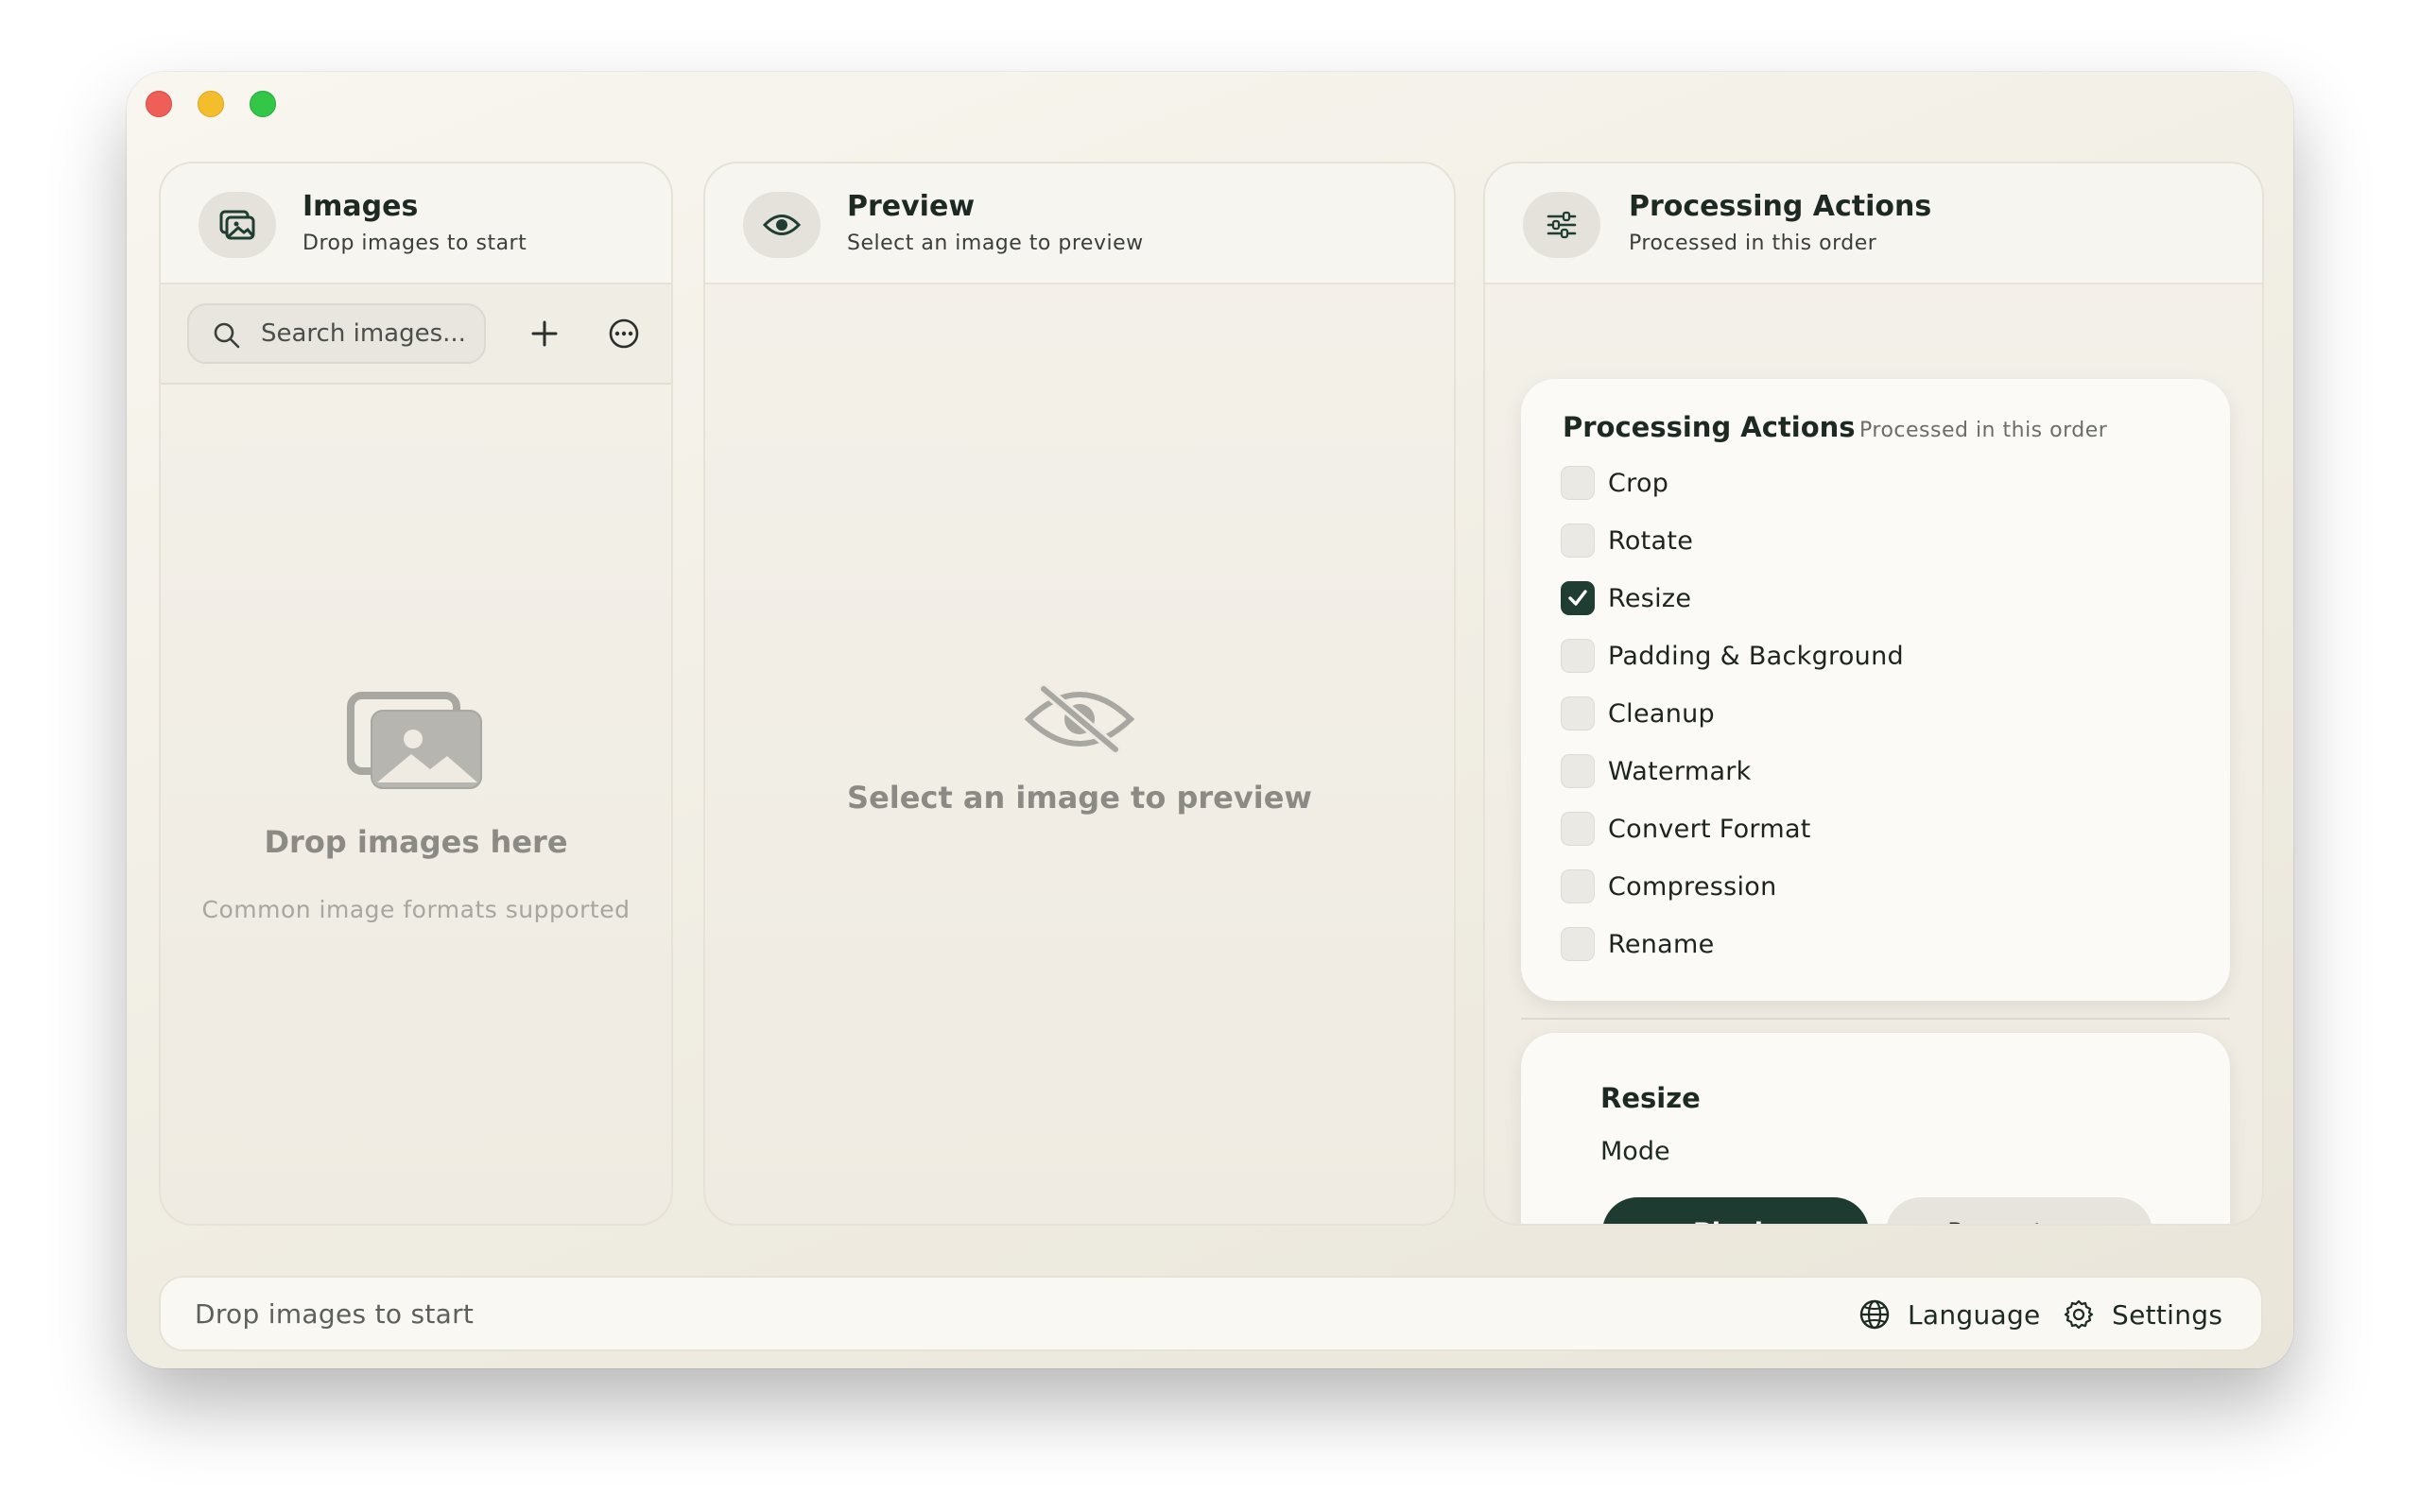  Describe the element at coordinates (1661, 713) in the screenshot. I see `action-label: Cleanup` at that location.